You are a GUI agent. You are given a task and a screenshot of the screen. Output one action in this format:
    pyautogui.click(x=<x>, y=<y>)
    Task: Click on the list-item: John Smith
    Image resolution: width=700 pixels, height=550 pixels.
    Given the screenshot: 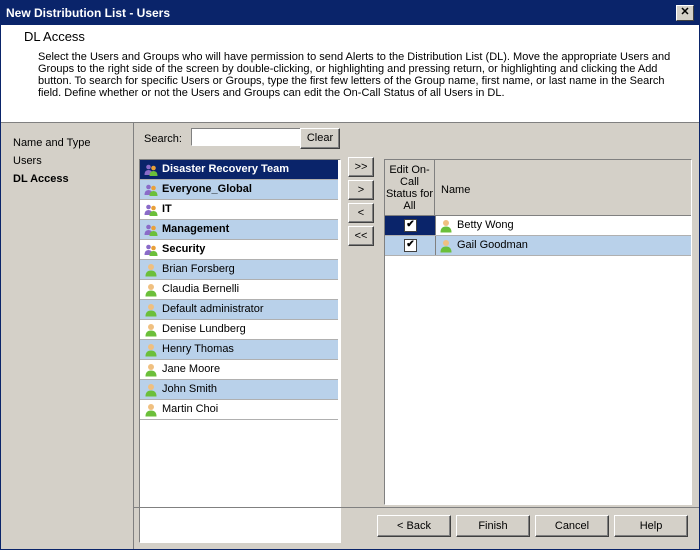 What is the action you would take?
    pyautogui.click(x=239, y=390)
    